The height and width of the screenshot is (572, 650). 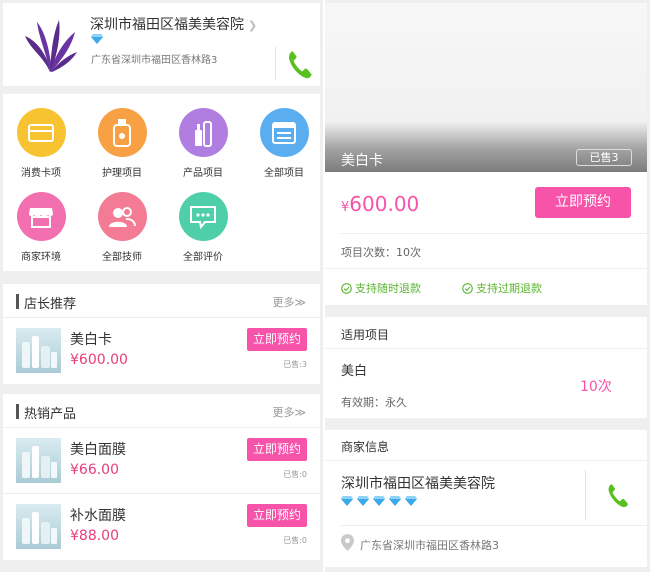 What do you see at coordinates (51, 46) in the screenshot?
I see `shop-logo` at bounding box center [51, 46].